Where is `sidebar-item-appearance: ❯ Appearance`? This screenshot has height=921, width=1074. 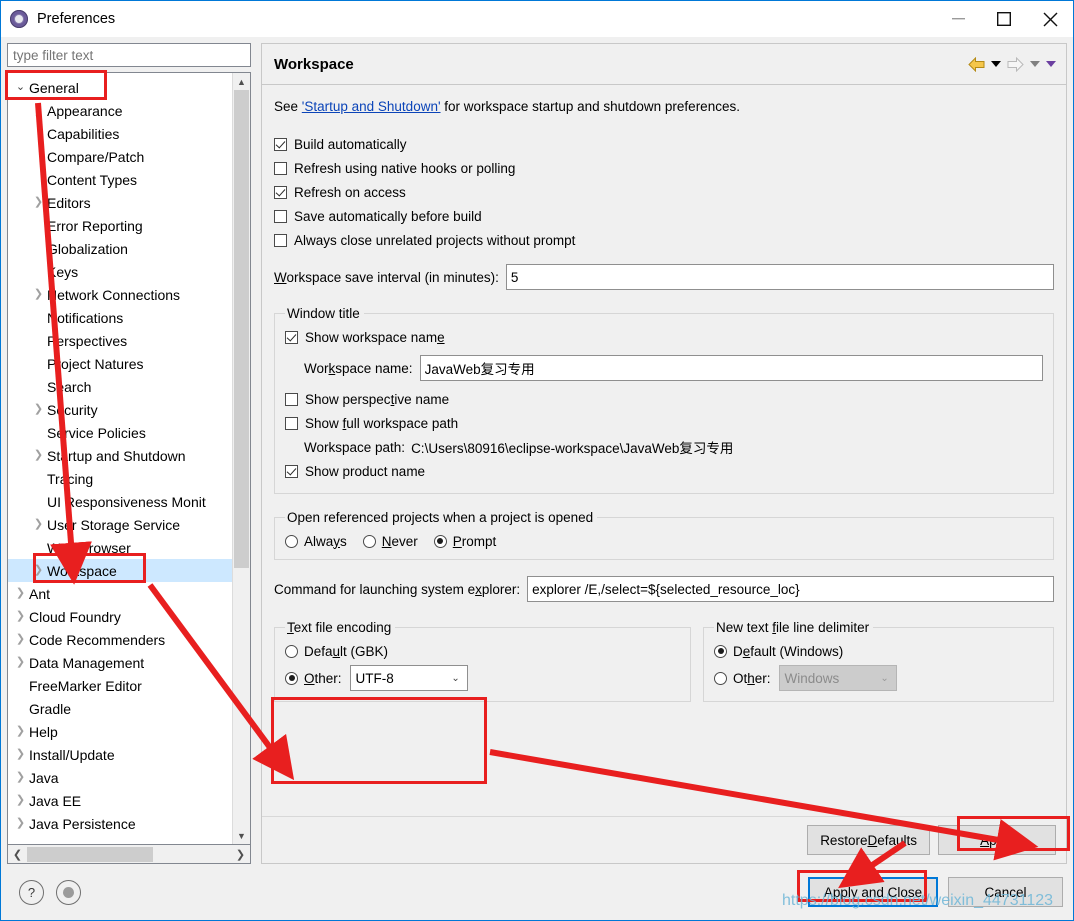
sidebar-item-appearance: ❯ Appearance is located at coordinates (120, 110).